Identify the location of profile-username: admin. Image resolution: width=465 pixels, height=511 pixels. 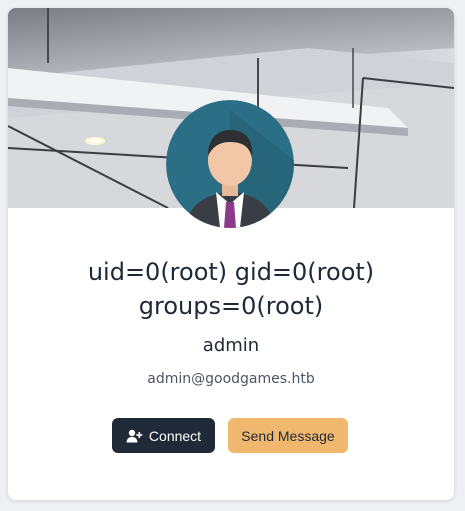
(231, 345).